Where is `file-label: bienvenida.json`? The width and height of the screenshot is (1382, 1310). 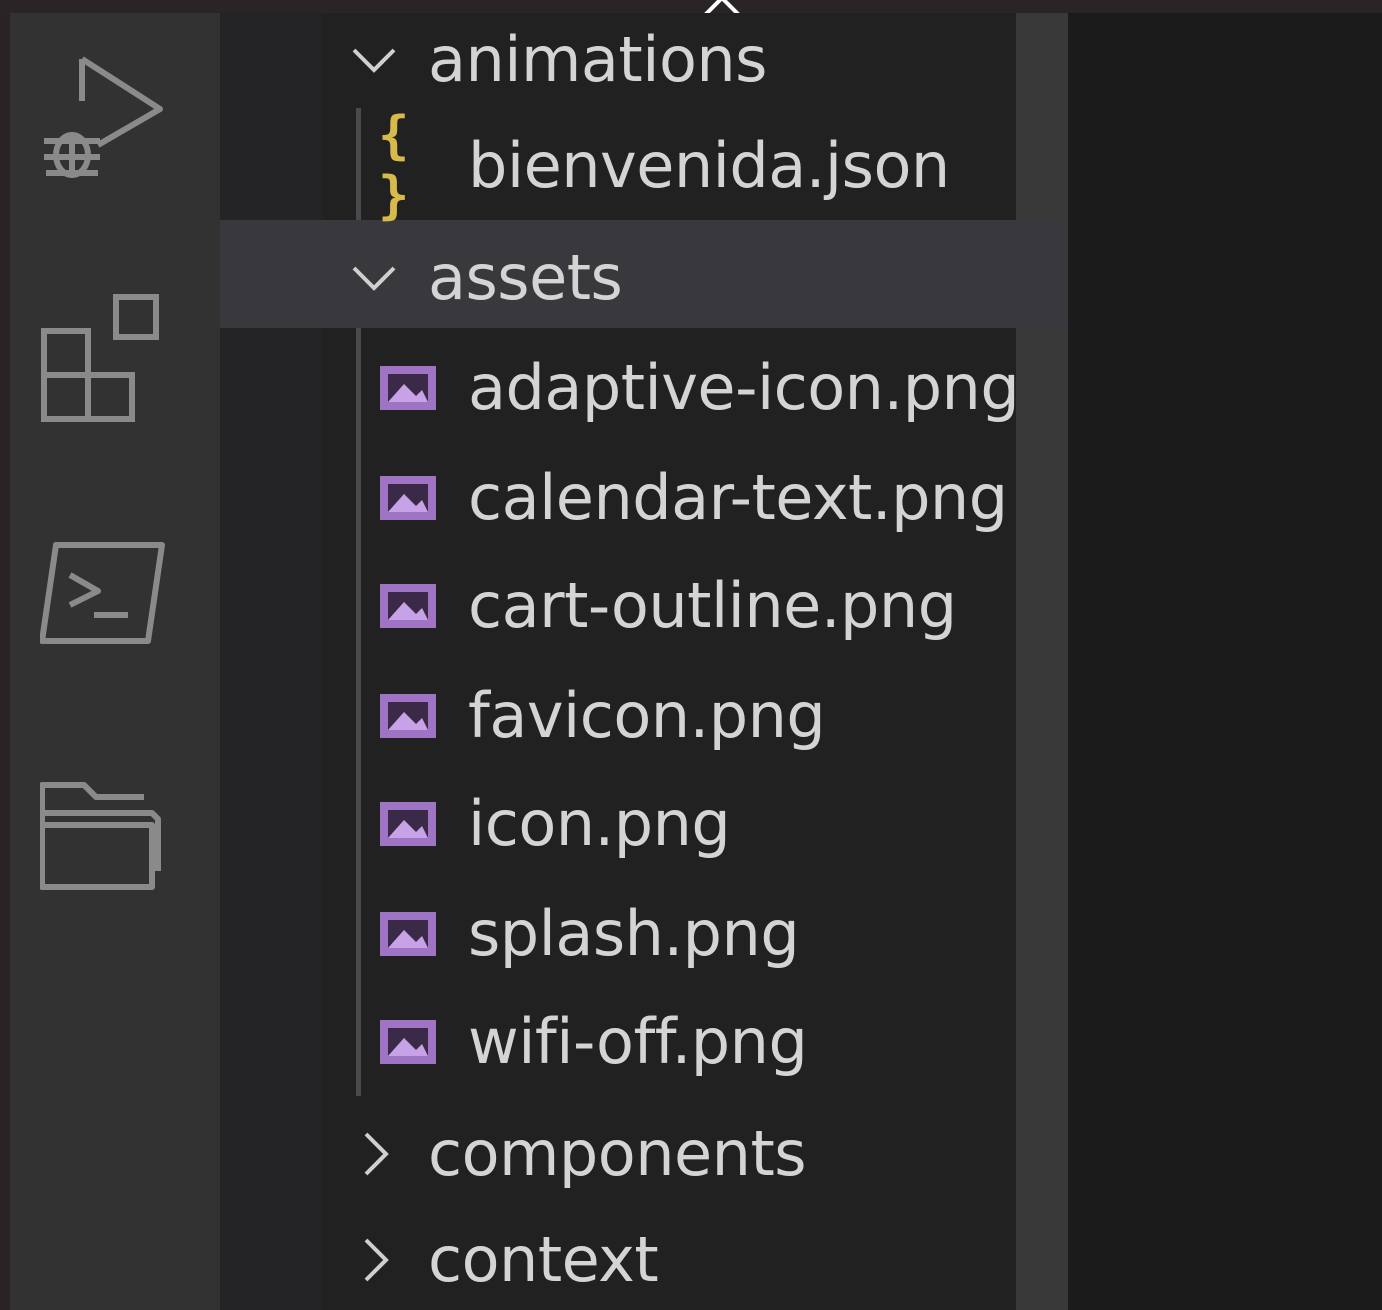
file-label: bienvenida.json is located at coordinates (709, 165).